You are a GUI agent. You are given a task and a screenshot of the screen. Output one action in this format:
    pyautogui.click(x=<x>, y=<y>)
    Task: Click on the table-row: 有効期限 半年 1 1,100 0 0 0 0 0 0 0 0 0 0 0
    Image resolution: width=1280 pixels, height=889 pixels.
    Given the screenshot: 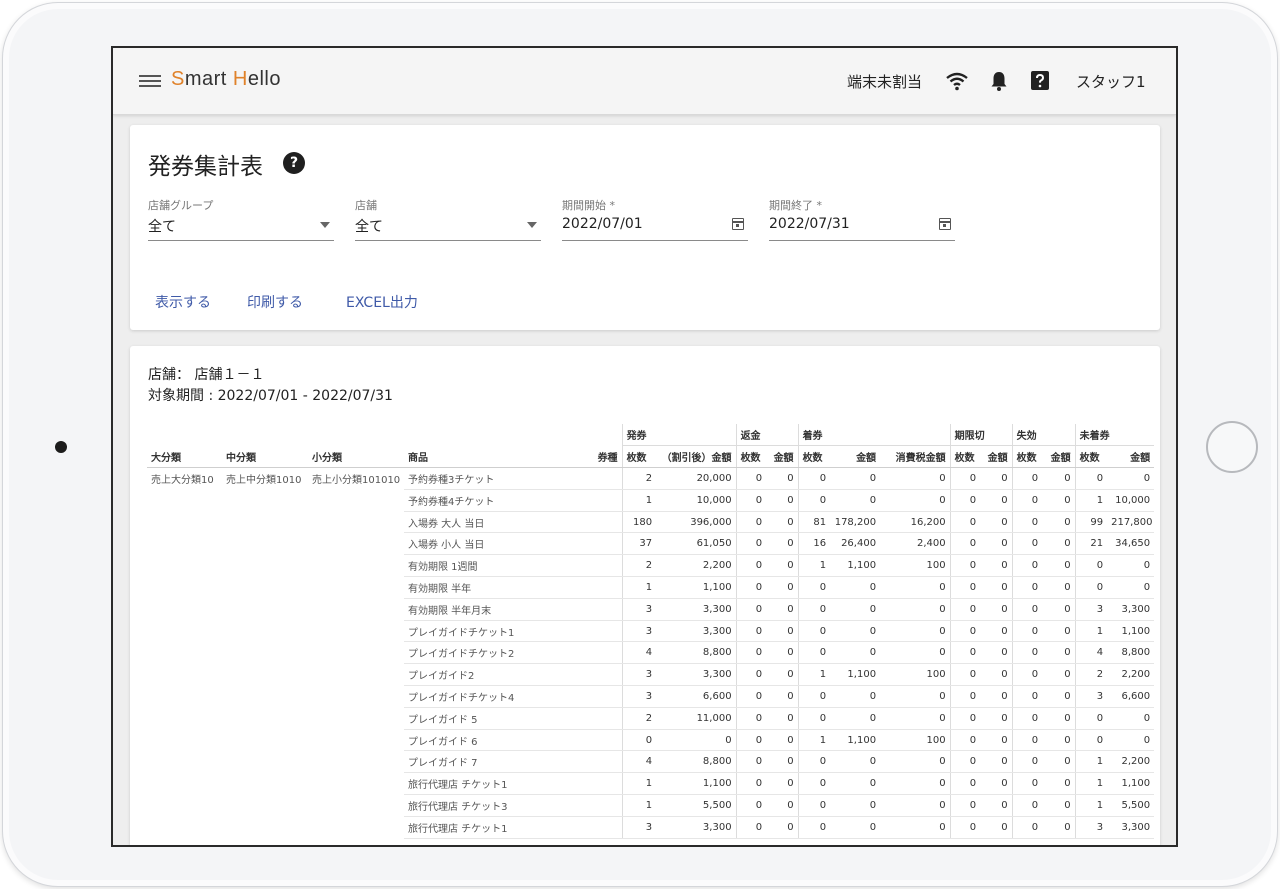 What is the action you would take?
    pyautogui.click(x=651, y=587)
    